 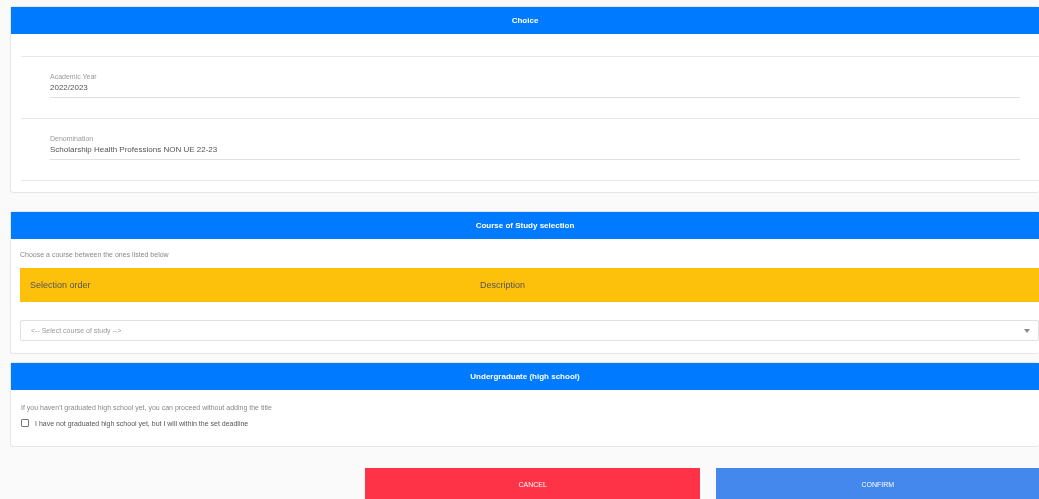 What do you see at coordinates (525, 225) in the screenshot?
I see `section-header: Course of Study selection` at bounding box center [525, 225].